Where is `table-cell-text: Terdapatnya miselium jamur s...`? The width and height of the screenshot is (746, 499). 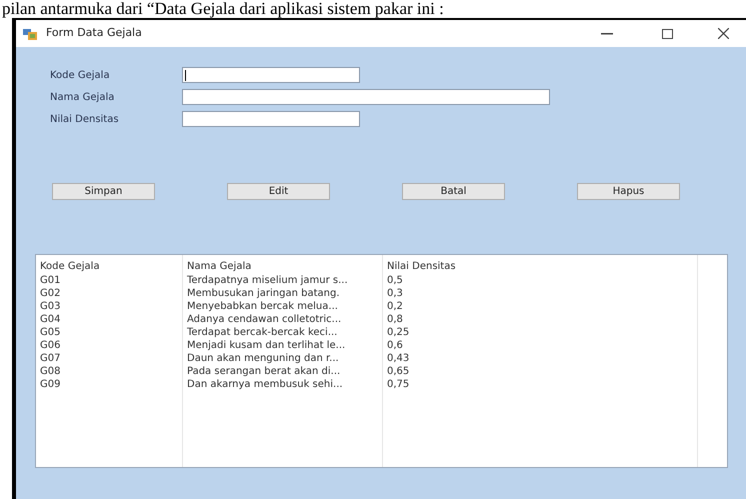
table-cell-text: Terdapatnya miselium jamur s... is located at coordinates (268, 280).